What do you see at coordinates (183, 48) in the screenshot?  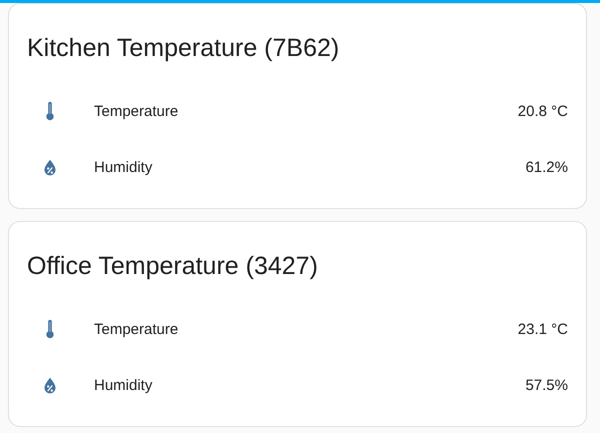 I see `card-title: Kitchen Temperature (7B62)` at bounding box center [183, 48].